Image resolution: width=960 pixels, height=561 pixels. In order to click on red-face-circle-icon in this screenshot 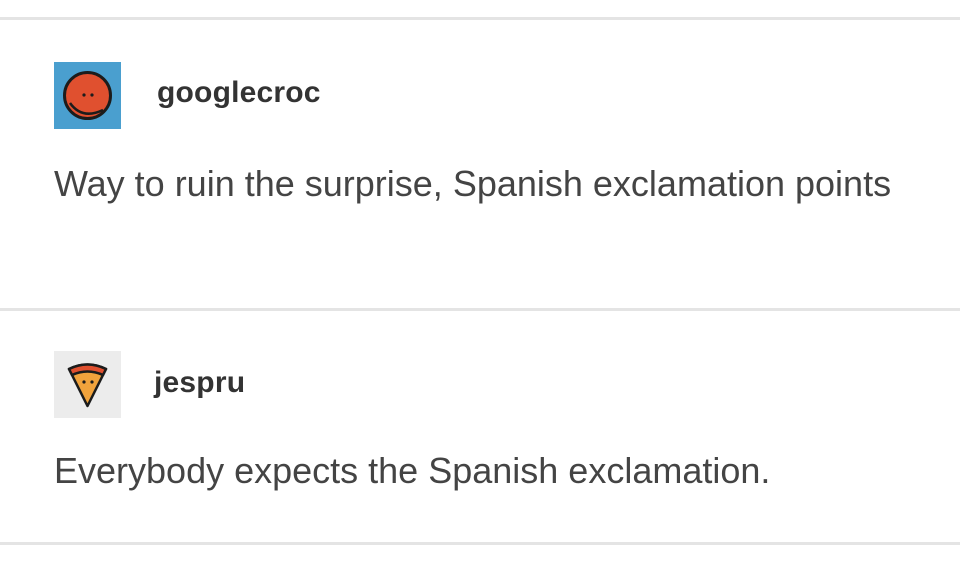, I will do `click(87, 95)`.